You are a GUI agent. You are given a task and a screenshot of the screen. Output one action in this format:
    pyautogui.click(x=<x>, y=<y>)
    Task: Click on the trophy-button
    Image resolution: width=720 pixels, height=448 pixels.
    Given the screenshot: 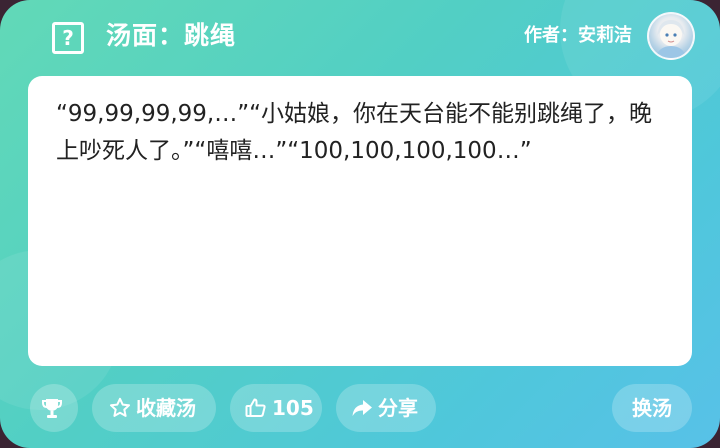 What is the action you would take?
    pyautogui.click(x=54, y=408)
    